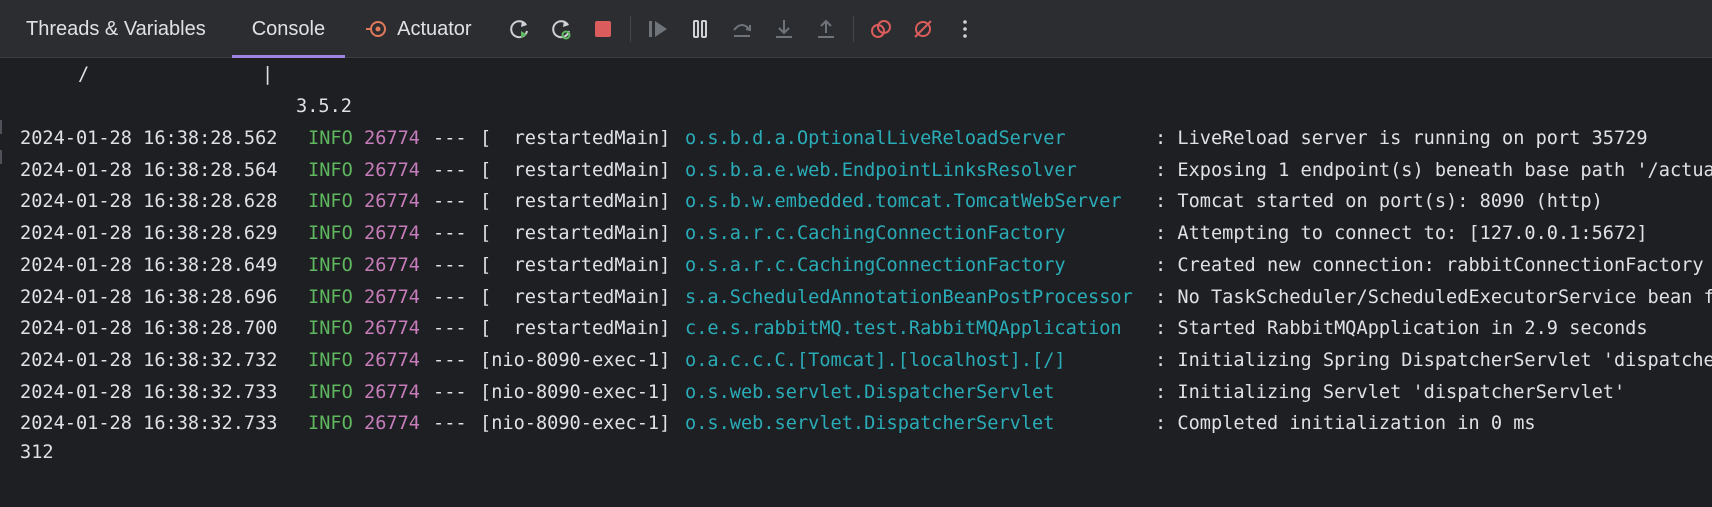 The width and height of the screenshot is (1712, 507). Describe the element at coordinates (149, 234) in the screenshot. I see `log-ts: 2024-01-28 16:38:28.629` at that location.